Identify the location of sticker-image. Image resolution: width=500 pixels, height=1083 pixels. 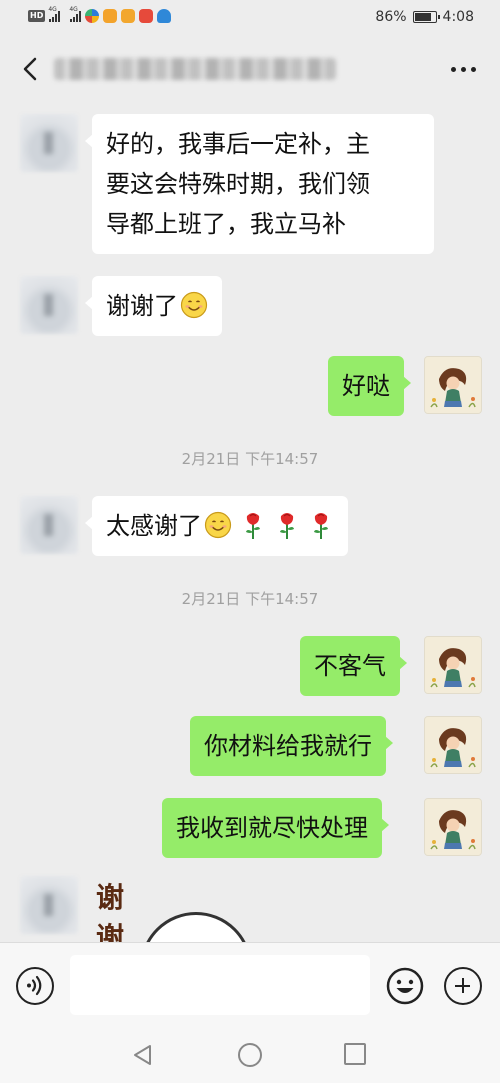
(196, 927).